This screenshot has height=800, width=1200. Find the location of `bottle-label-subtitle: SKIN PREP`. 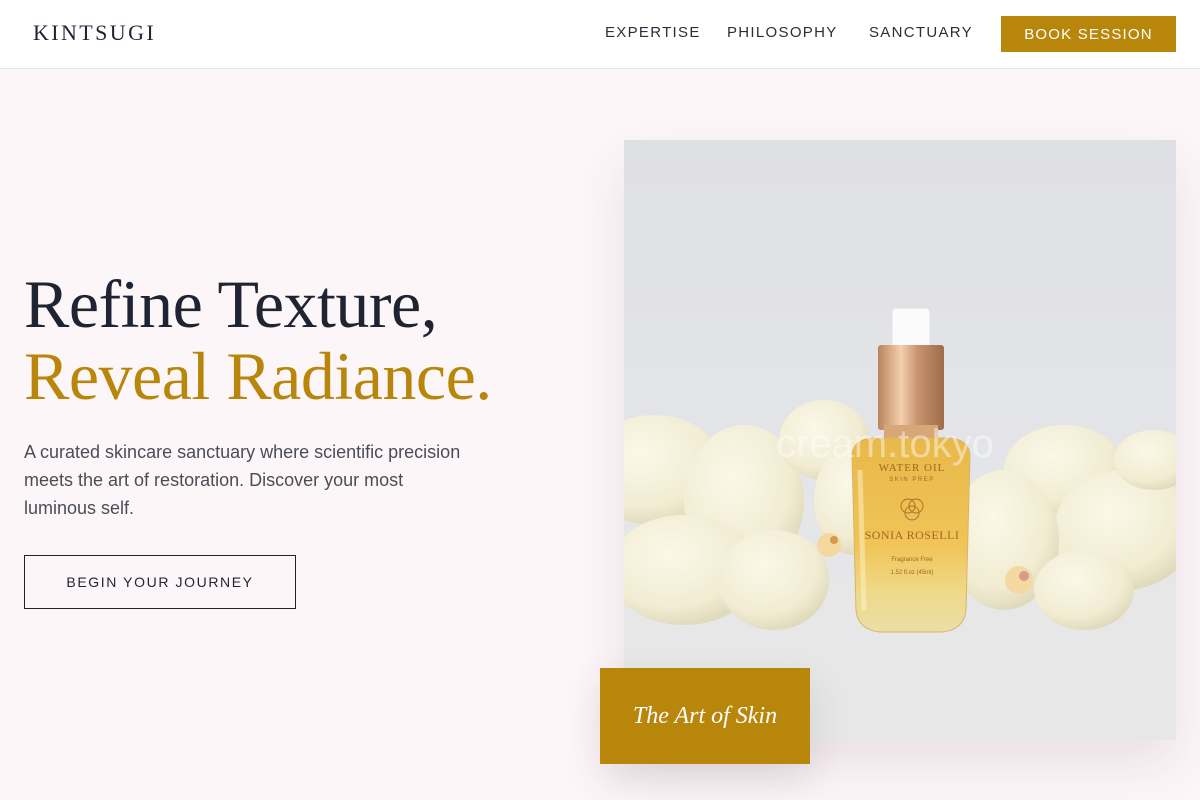

bottle-label-subtitle: SKIN PREP is located at coordinates (912, 480).